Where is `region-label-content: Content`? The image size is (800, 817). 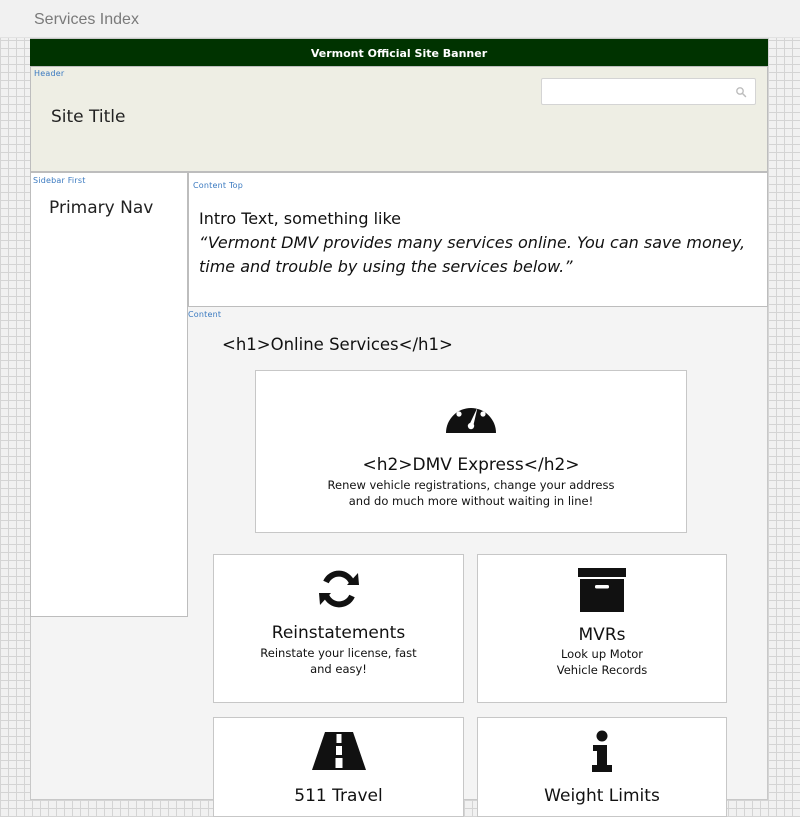
region-label-content: Content is located at coordinates (205, 314).